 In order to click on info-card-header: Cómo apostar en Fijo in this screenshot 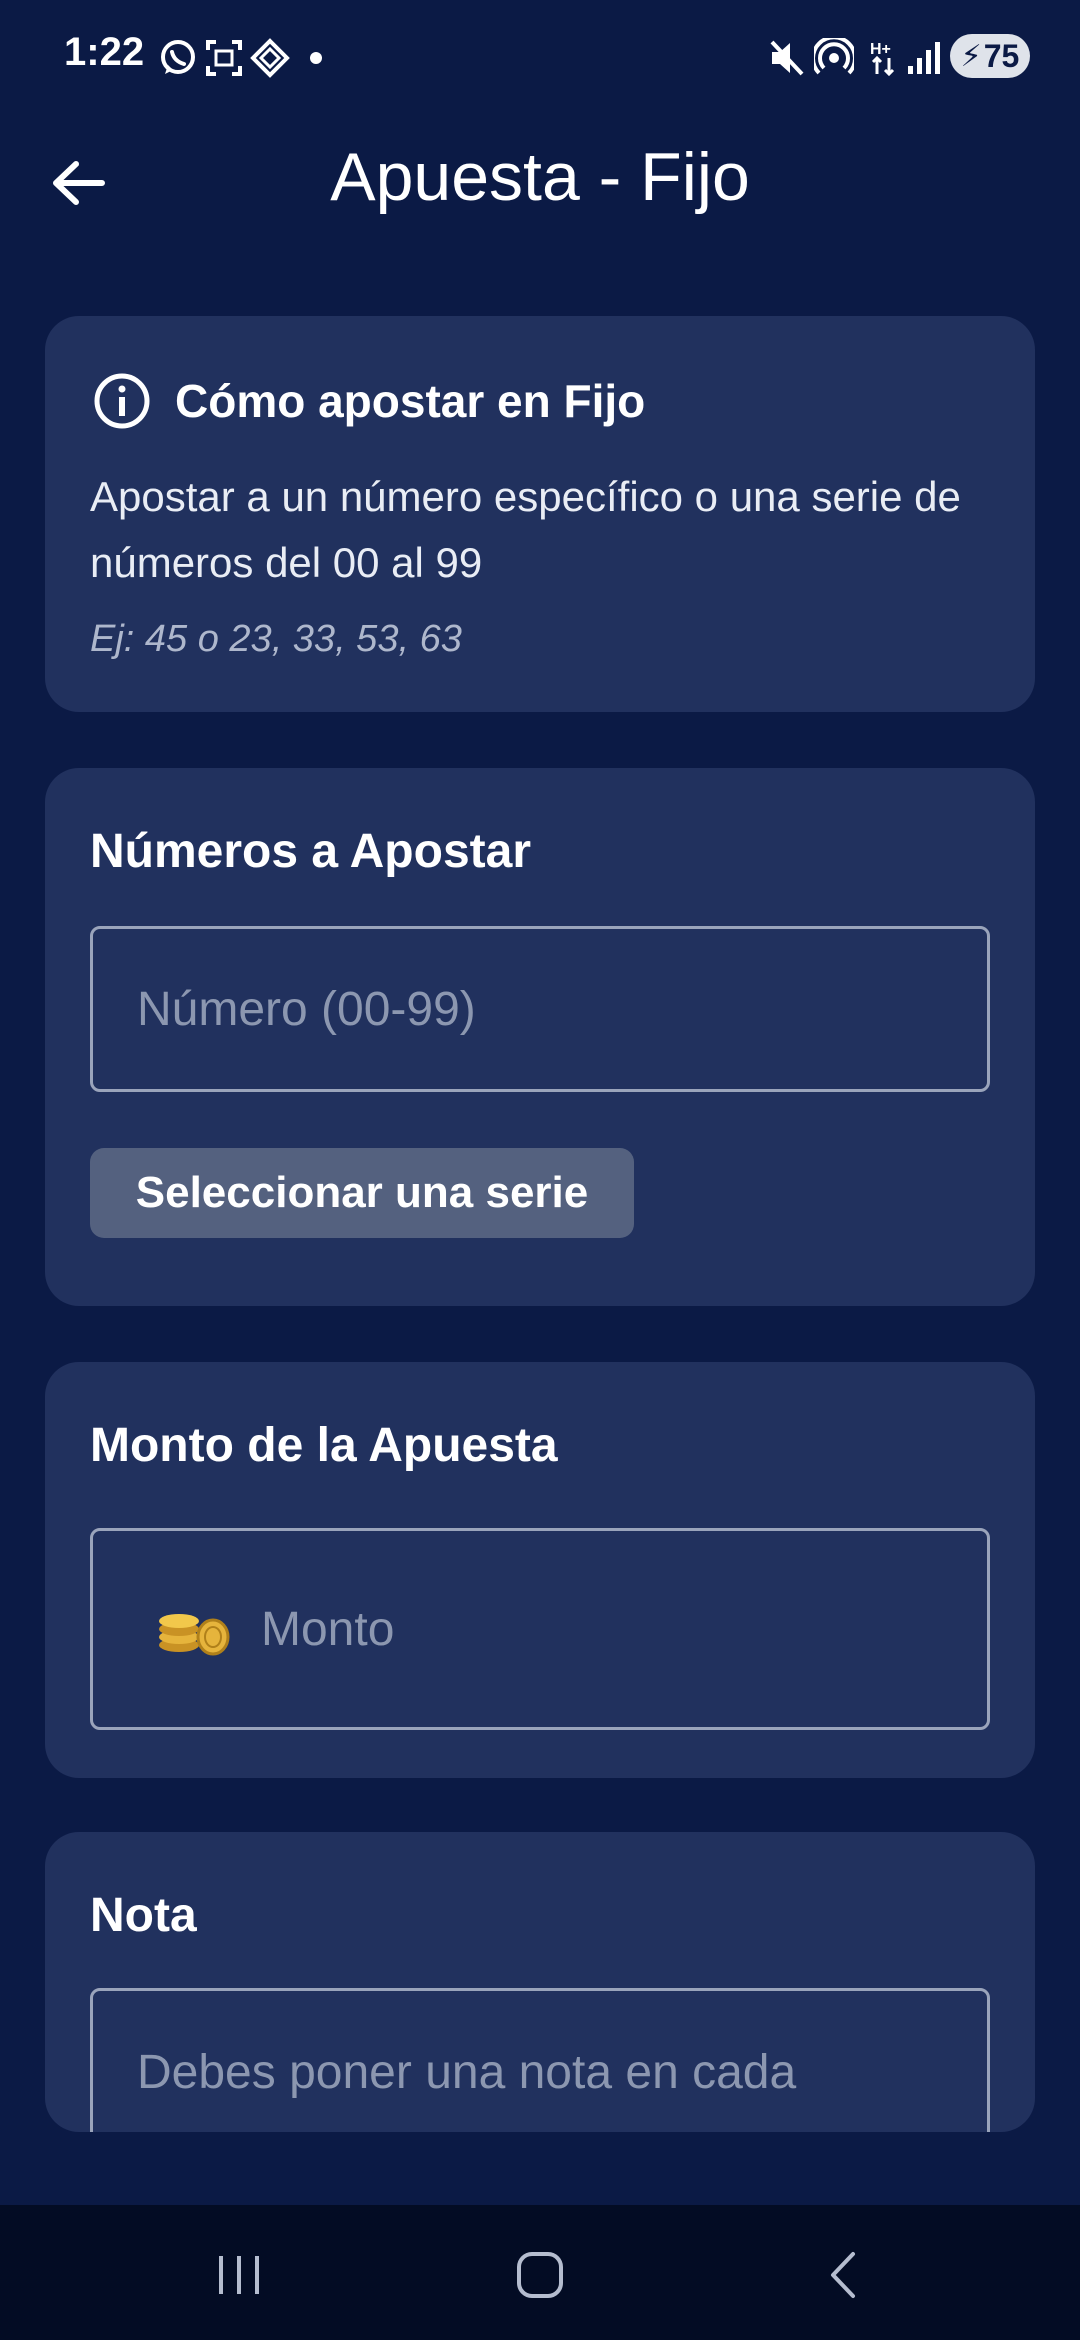, I will do `click(369, 401)`.